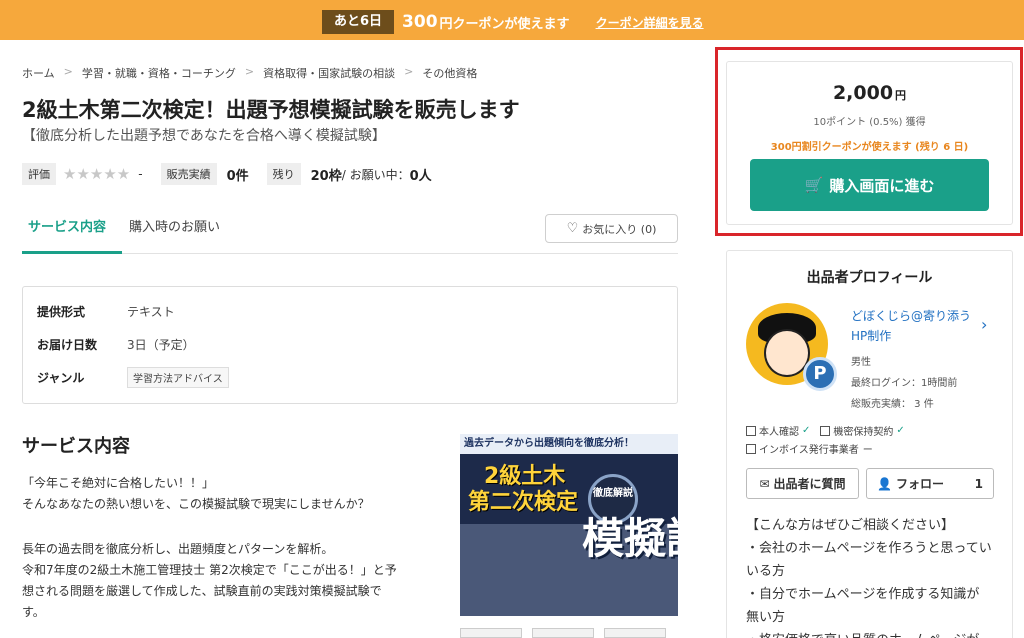 This screenshot has width=1024, height=638. Describe the element at coordinates (174, 233) in the screenshot. I see `tab-purchase-request: 購入時のお願い` at that location.